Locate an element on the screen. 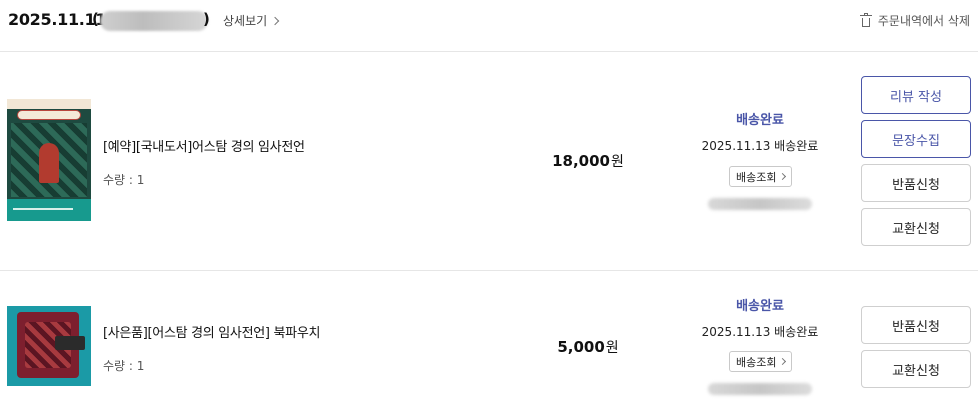 The width and height of the screenshot is (978, 416). product-title: [예약][국내도서]어스탐 경의 임사전언 is located at coordinates (204, 145).